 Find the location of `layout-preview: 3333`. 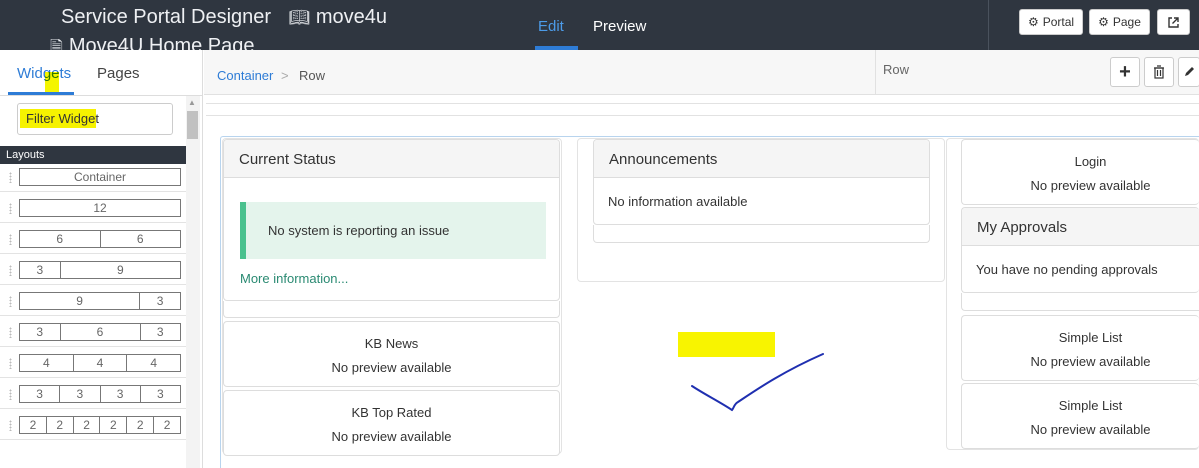

layout-preview: 3333 is located at coordinates (100, 394).